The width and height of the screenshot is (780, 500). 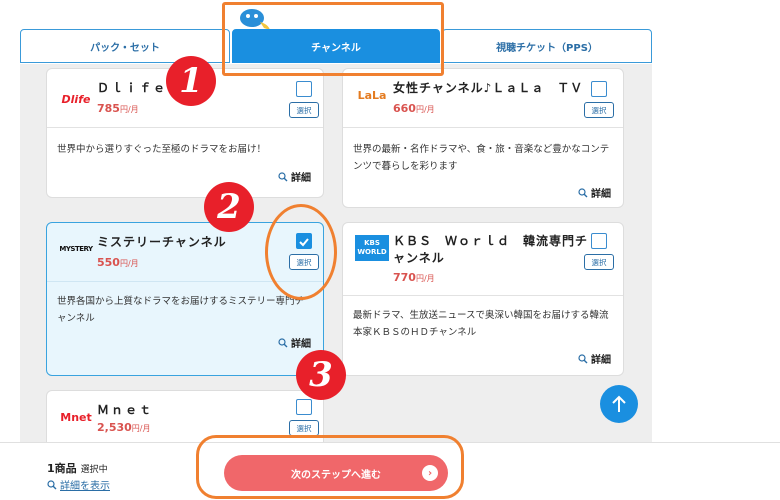 I want to click on channel-description: 世界の最新・名作ドラマや、食・旅・音楽など豊かなコンテンツで暮らしを彩ります, so click(x=481, y=158).